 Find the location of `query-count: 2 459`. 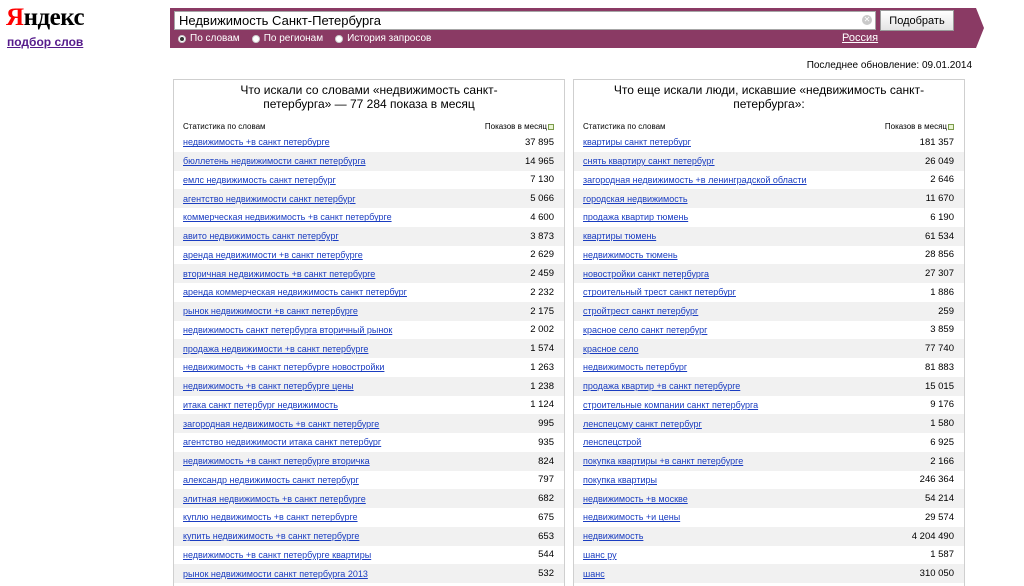

query-count: 2 459 is located at coordinates (542, 274).